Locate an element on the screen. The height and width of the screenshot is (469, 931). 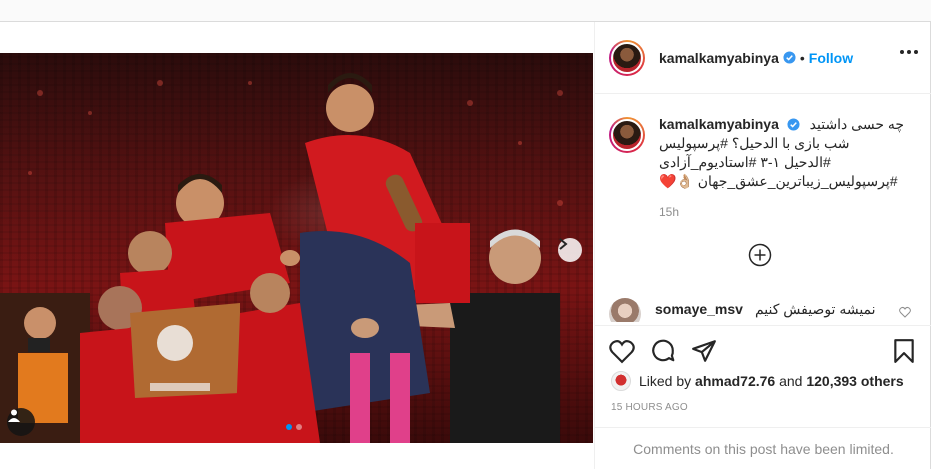
carousel-dot-active is located at coordinates (289, 427).